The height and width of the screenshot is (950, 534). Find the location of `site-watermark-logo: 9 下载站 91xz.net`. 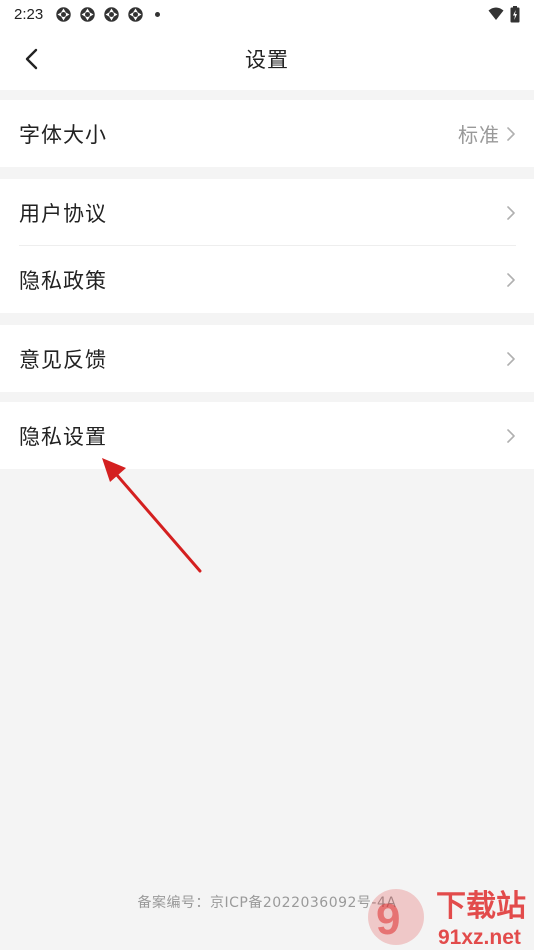

site-watermark-logo: 9 下载站 91xz.net is located at coordinates (447, 919).